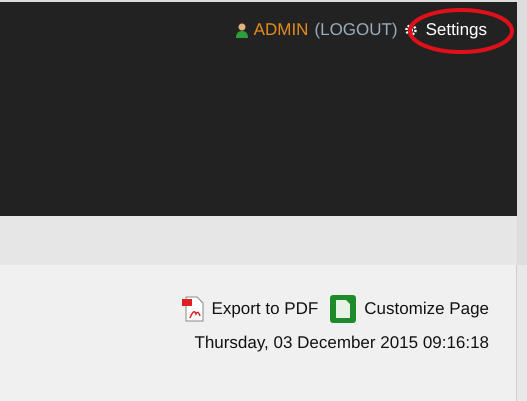 This screenshot has width=527, height=401. What do you see at coordinates (341, 343) in the screenshot?
I see `date-time: Thursday, 03 December 2015 09:16:18` at bounding box center [341, 343].